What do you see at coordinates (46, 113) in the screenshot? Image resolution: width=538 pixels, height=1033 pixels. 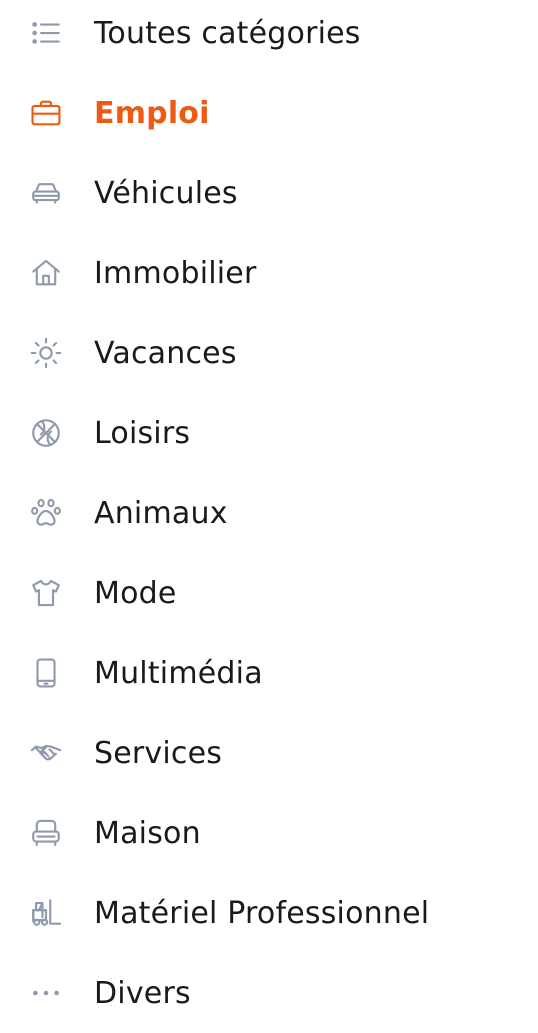 I see `briefcase-icon` at bounding box center [46, 113].